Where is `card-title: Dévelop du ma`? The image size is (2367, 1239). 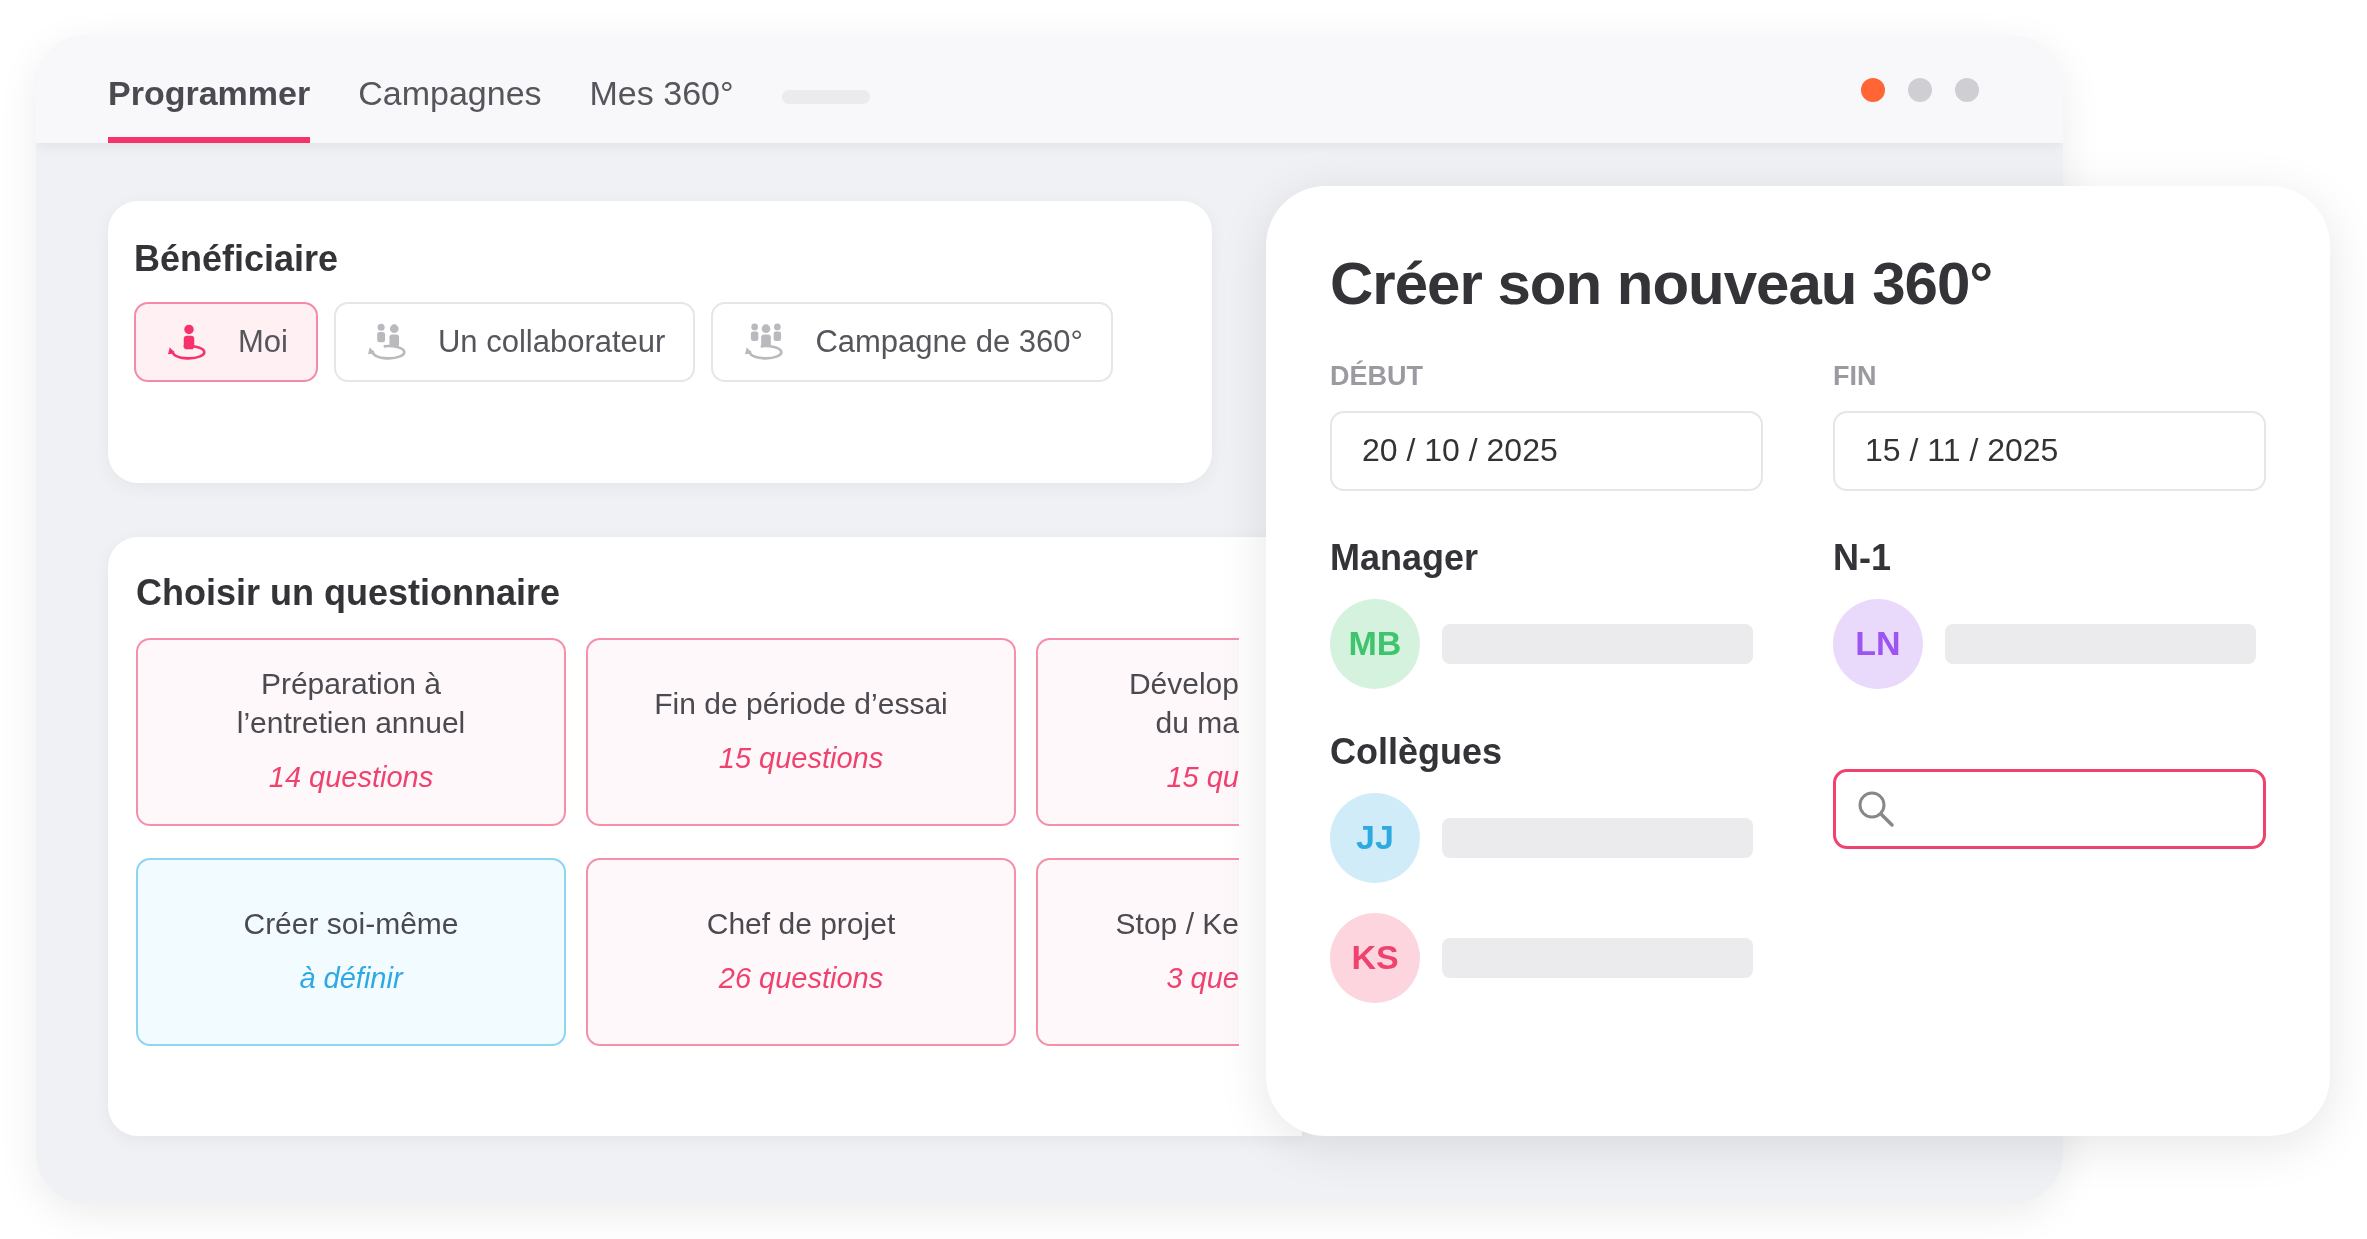
card-title: Dévelop du ma is located at coordinates (1183, 704).